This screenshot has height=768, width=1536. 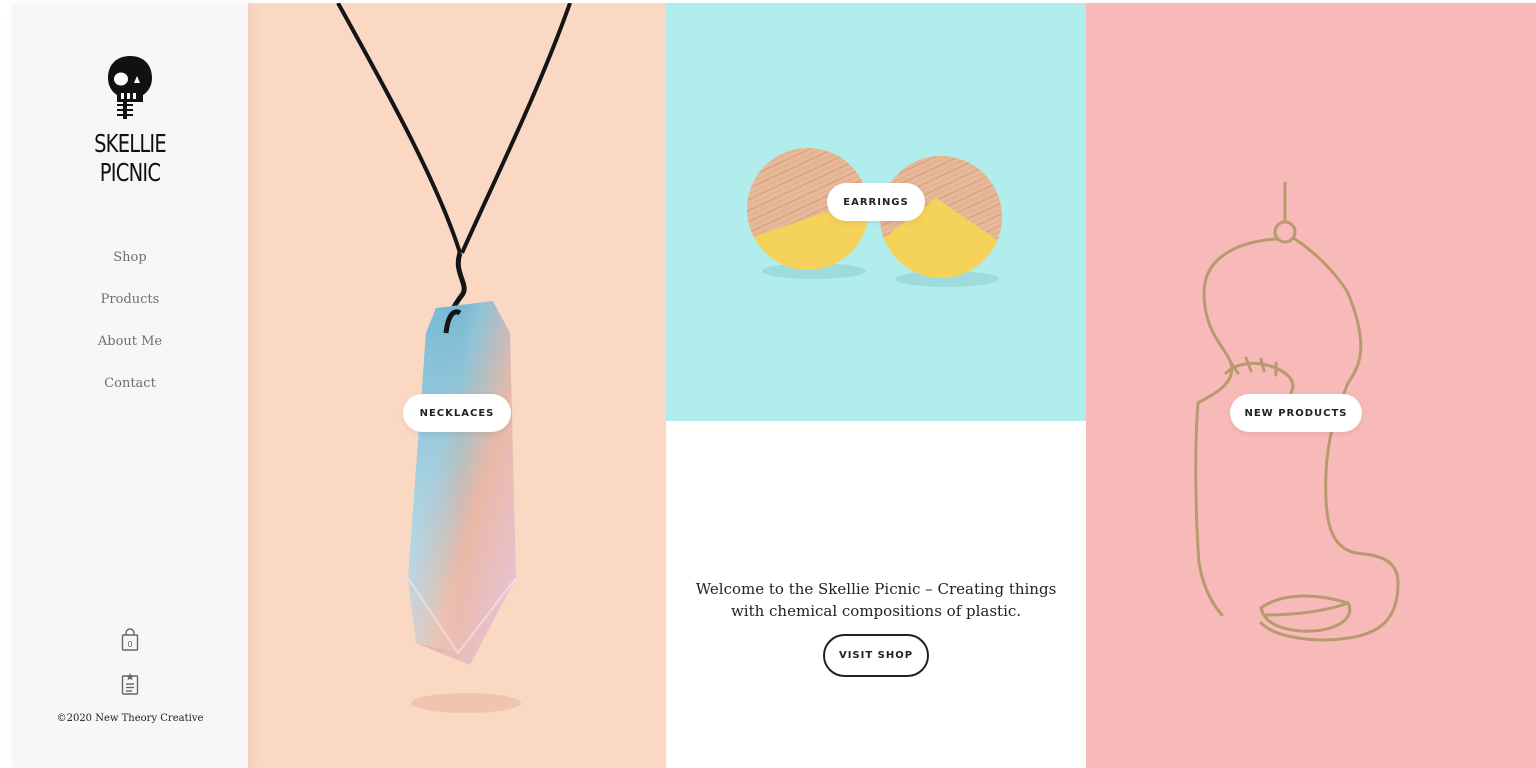 I want to click on new-products-button: NEW PRODUCTS, so click(x=1296, y=413).